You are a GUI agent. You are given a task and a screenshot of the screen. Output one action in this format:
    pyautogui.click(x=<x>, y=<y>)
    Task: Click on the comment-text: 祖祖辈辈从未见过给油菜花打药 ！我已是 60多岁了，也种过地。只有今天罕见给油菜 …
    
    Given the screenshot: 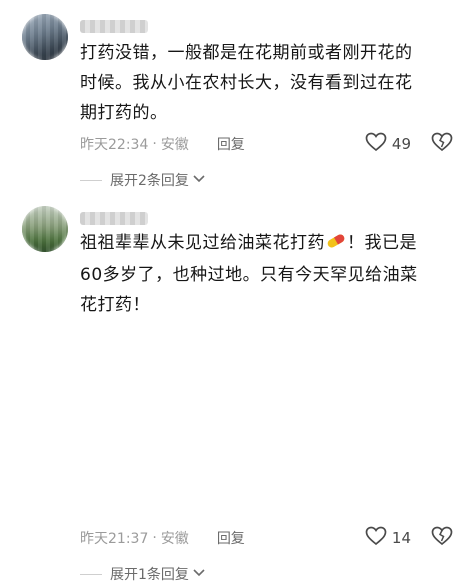 What is the action you would take?
    pyautogui.click(x=270, y=274)
    